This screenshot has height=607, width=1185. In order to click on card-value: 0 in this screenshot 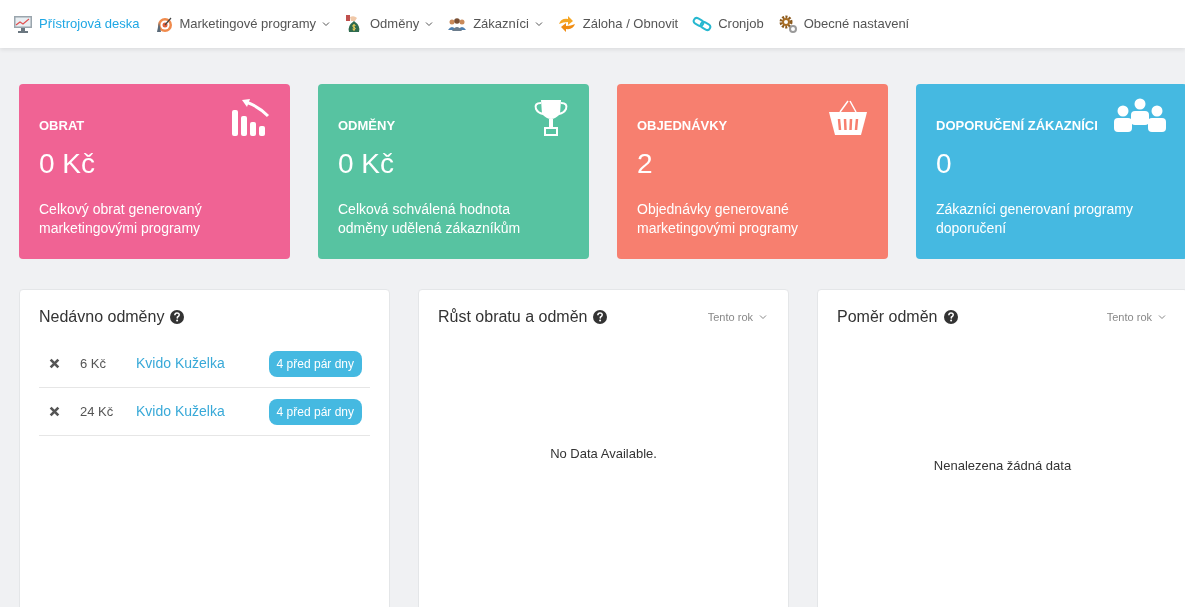, I will do `click(944, 164)`.